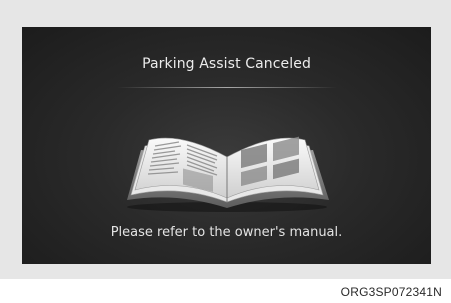 This screenshot has width=451, height=303. I want to click on screen-title: Parking Assist Canceled, so click(226, 64).